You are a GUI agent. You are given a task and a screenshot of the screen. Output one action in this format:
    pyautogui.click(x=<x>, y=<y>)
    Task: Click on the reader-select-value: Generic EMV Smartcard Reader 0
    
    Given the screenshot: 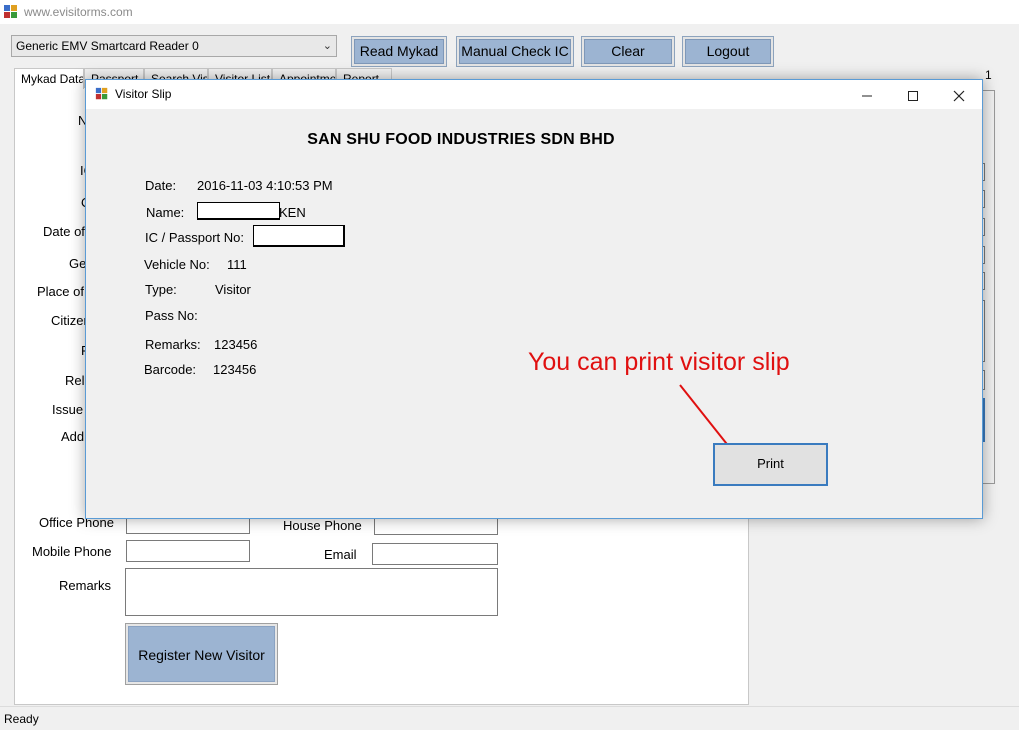 What is the action you would take?
    pyautogui.click(x=107, y=46)
    